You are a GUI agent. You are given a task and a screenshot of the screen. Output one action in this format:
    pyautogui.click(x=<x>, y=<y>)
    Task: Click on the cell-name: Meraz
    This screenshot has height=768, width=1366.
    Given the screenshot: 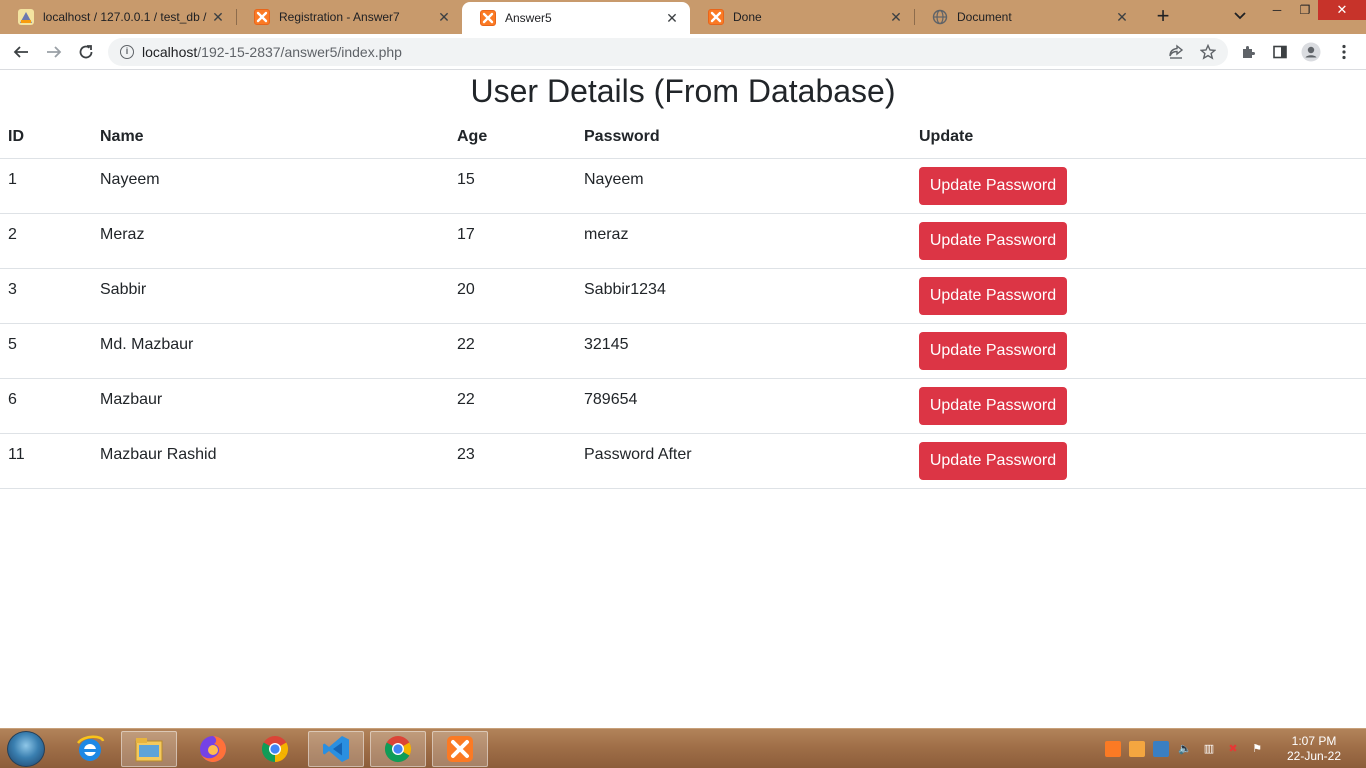 What is the action you would take?
    pyautogui.click(x=270, y=241)
    